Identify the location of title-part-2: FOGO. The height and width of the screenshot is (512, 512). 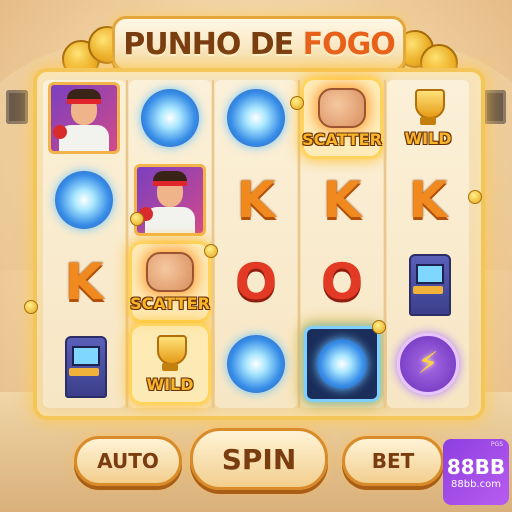
(349, 44).